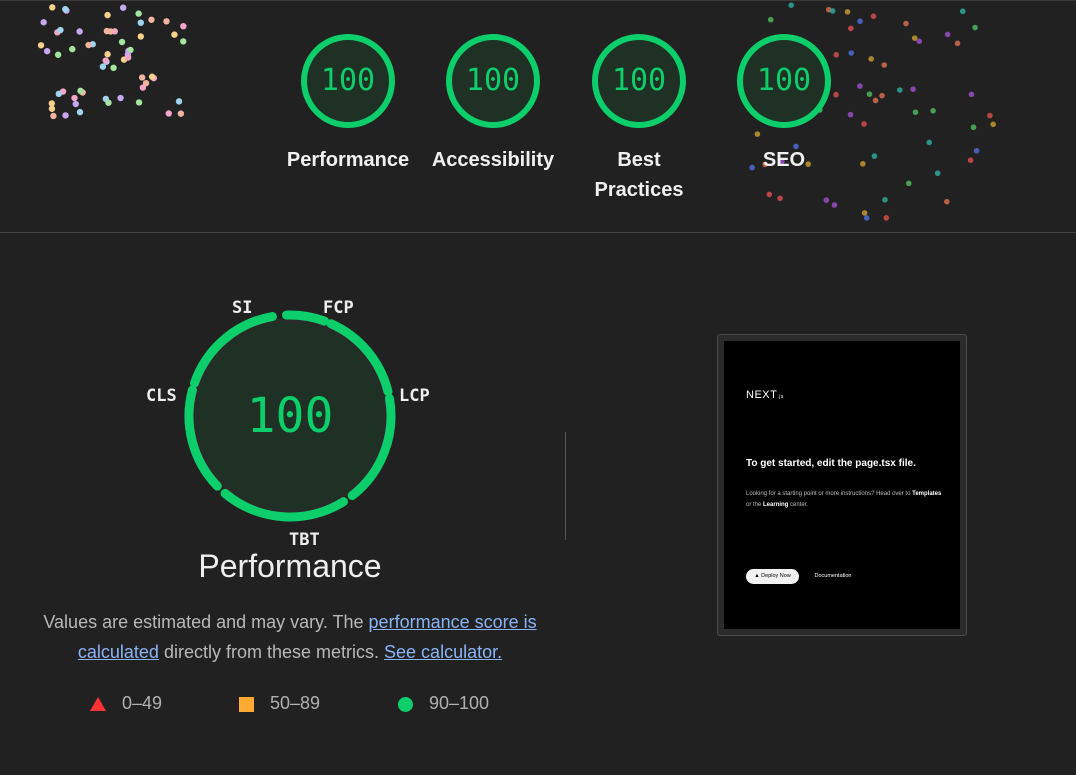 The width and height of the screenshot is (1076, 775). What do you see at coordinates (161, 396) in the screenshot?
I see `metric-label-cls: CLS` at bounding box center [161, 396].